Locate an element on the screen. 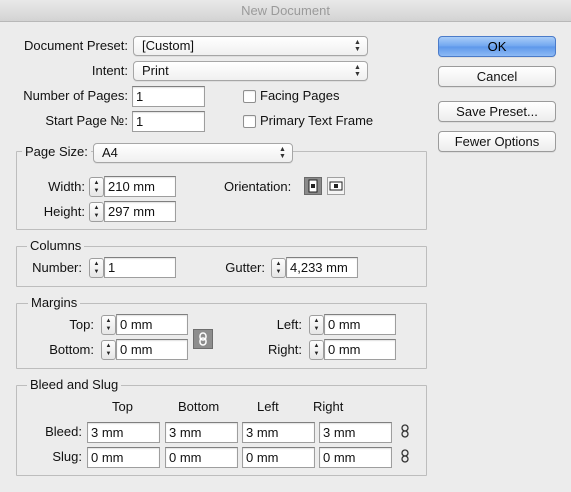 Image resolution: width=571 pixels, height=492 pixels. portrait-orientation-icon is located at coordinates (313, 186).